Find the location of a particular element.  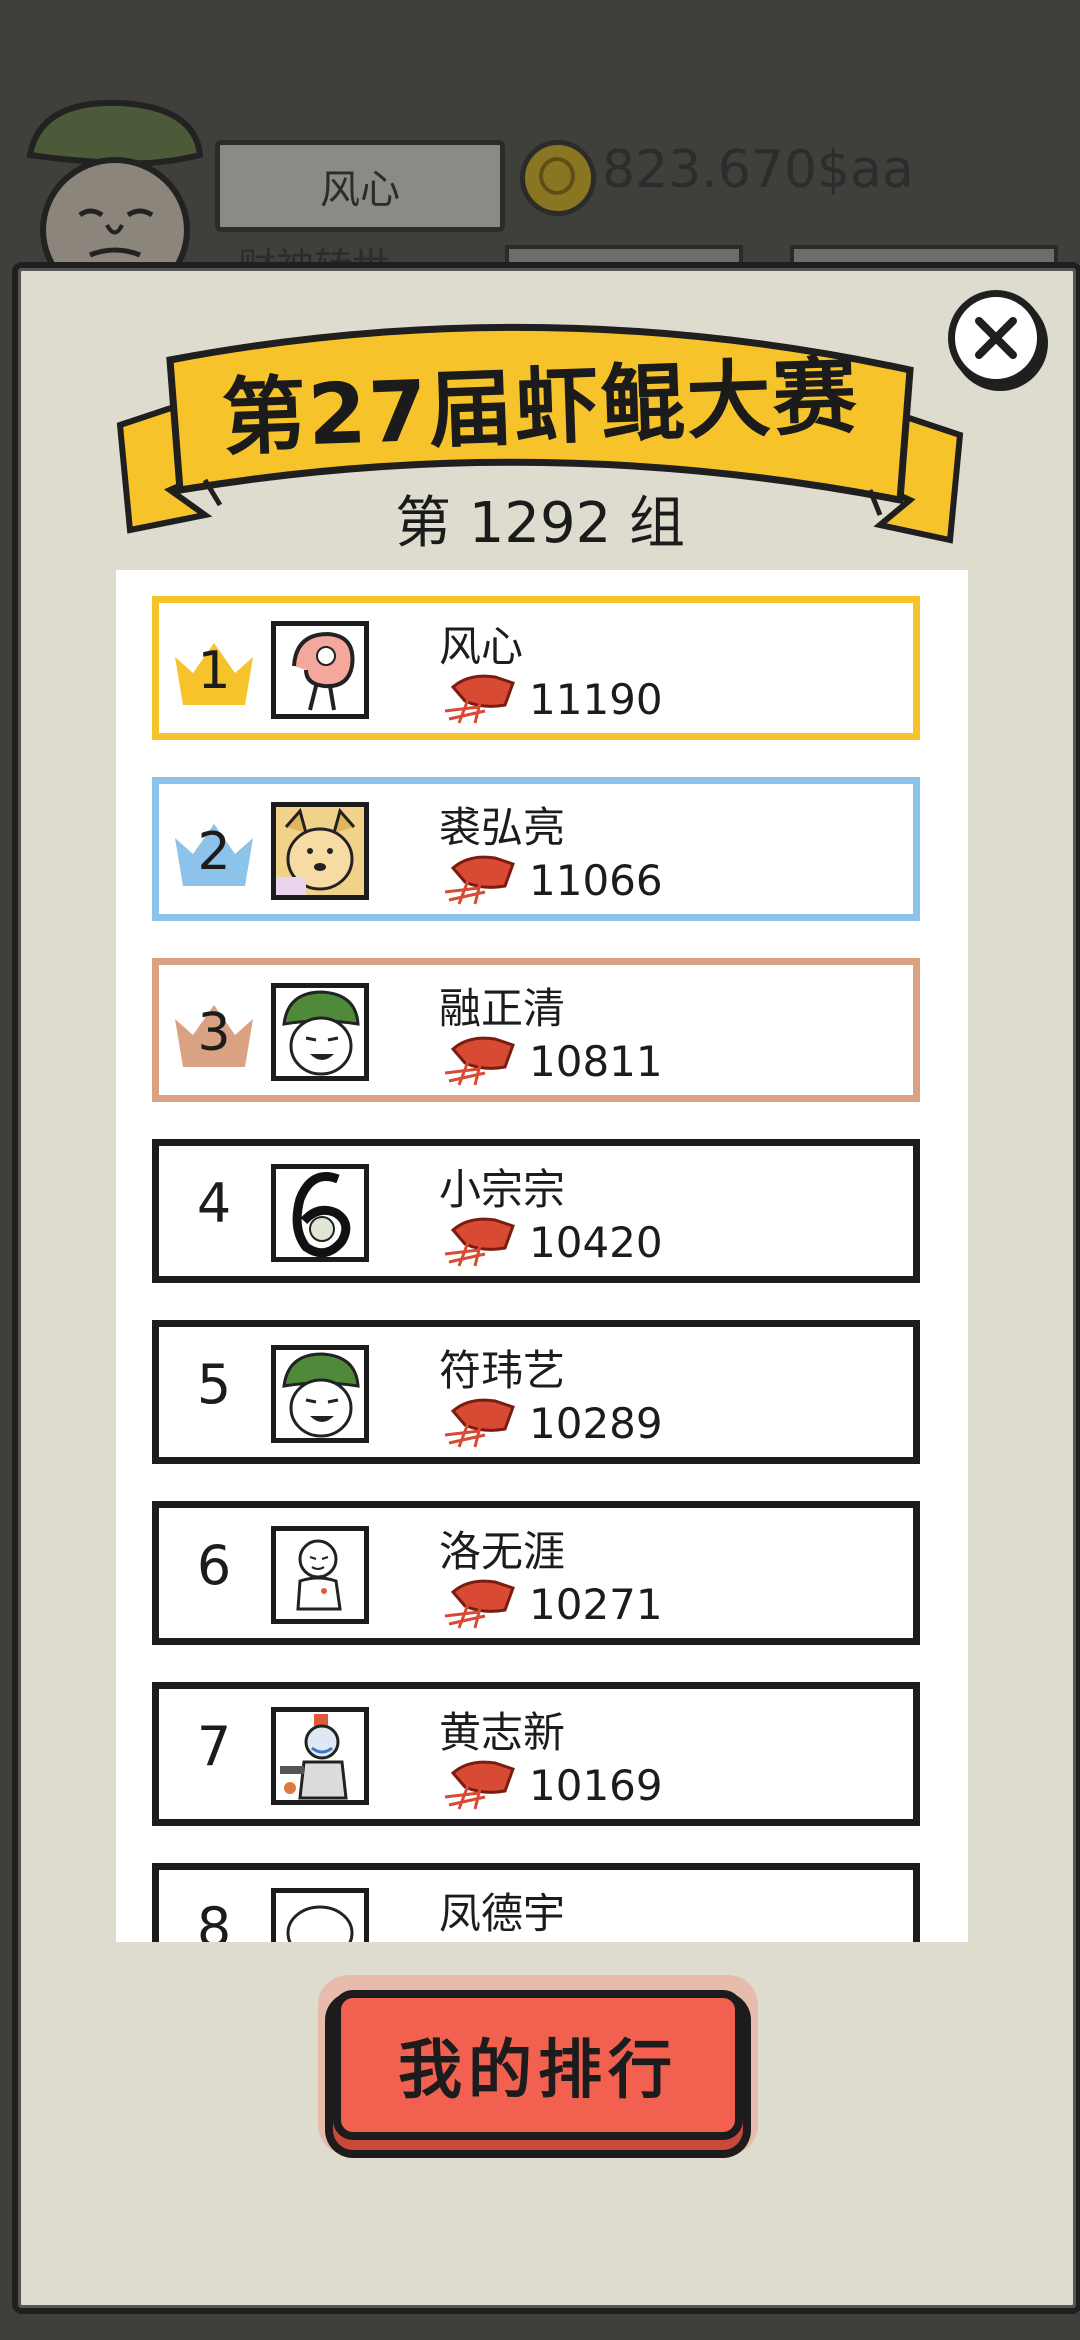

player-name: 黄志新 is located at coordinates (502, 1732).